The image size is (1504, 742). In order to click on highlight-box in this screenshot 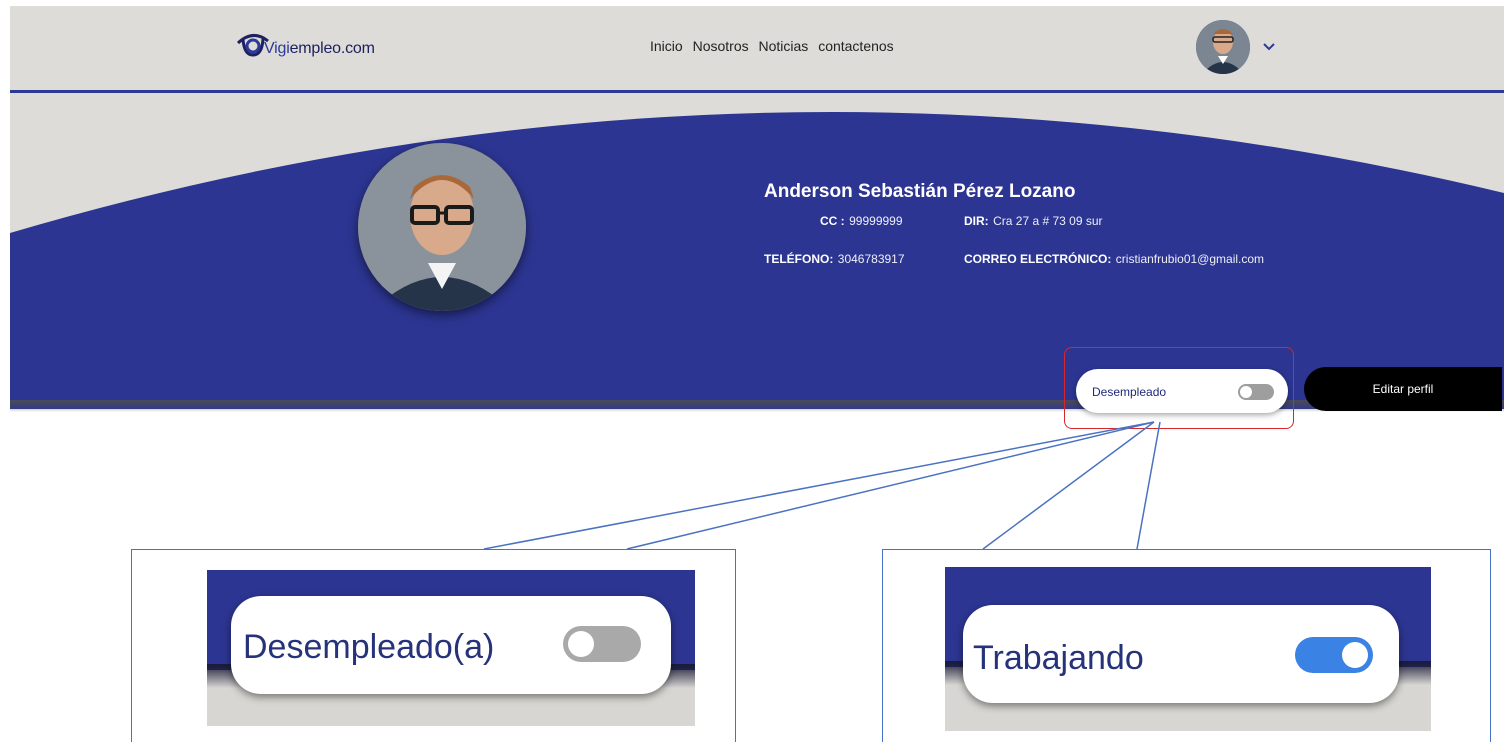, I will do `click(1179, 388)`.